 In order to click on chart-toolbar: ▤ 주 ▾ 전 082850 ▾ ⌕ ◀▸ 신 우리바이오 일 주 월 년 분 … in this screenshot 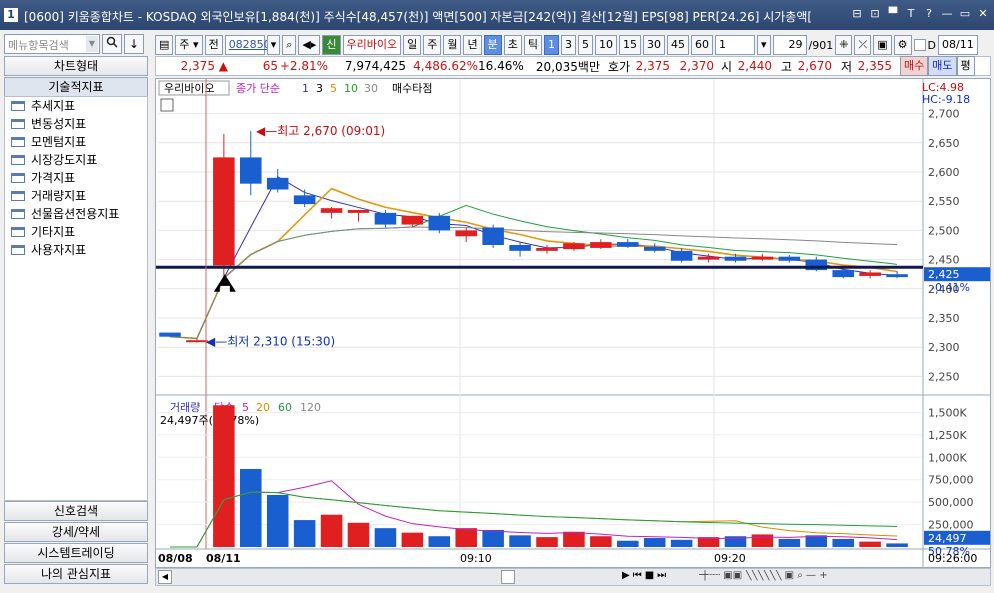, I will do `click(573, 45)`.